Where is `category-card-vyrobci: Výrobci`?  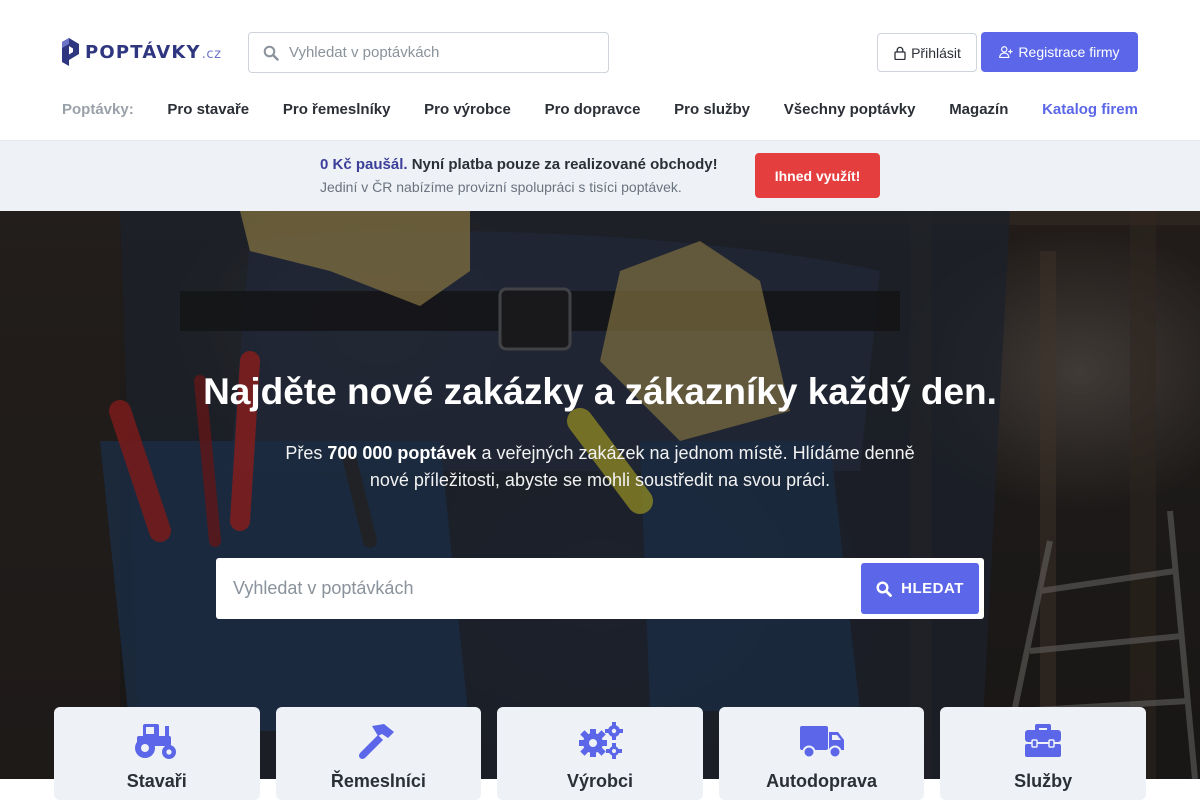
category-card-vyrobci: Výrobci is located at coordinates (600, 753).